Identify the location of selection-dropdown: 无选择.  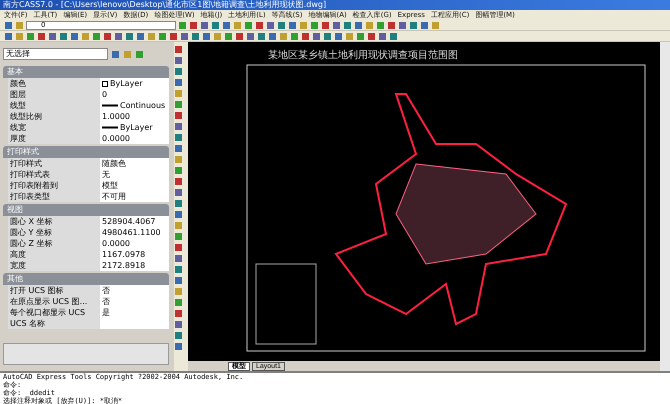
(55, 54).